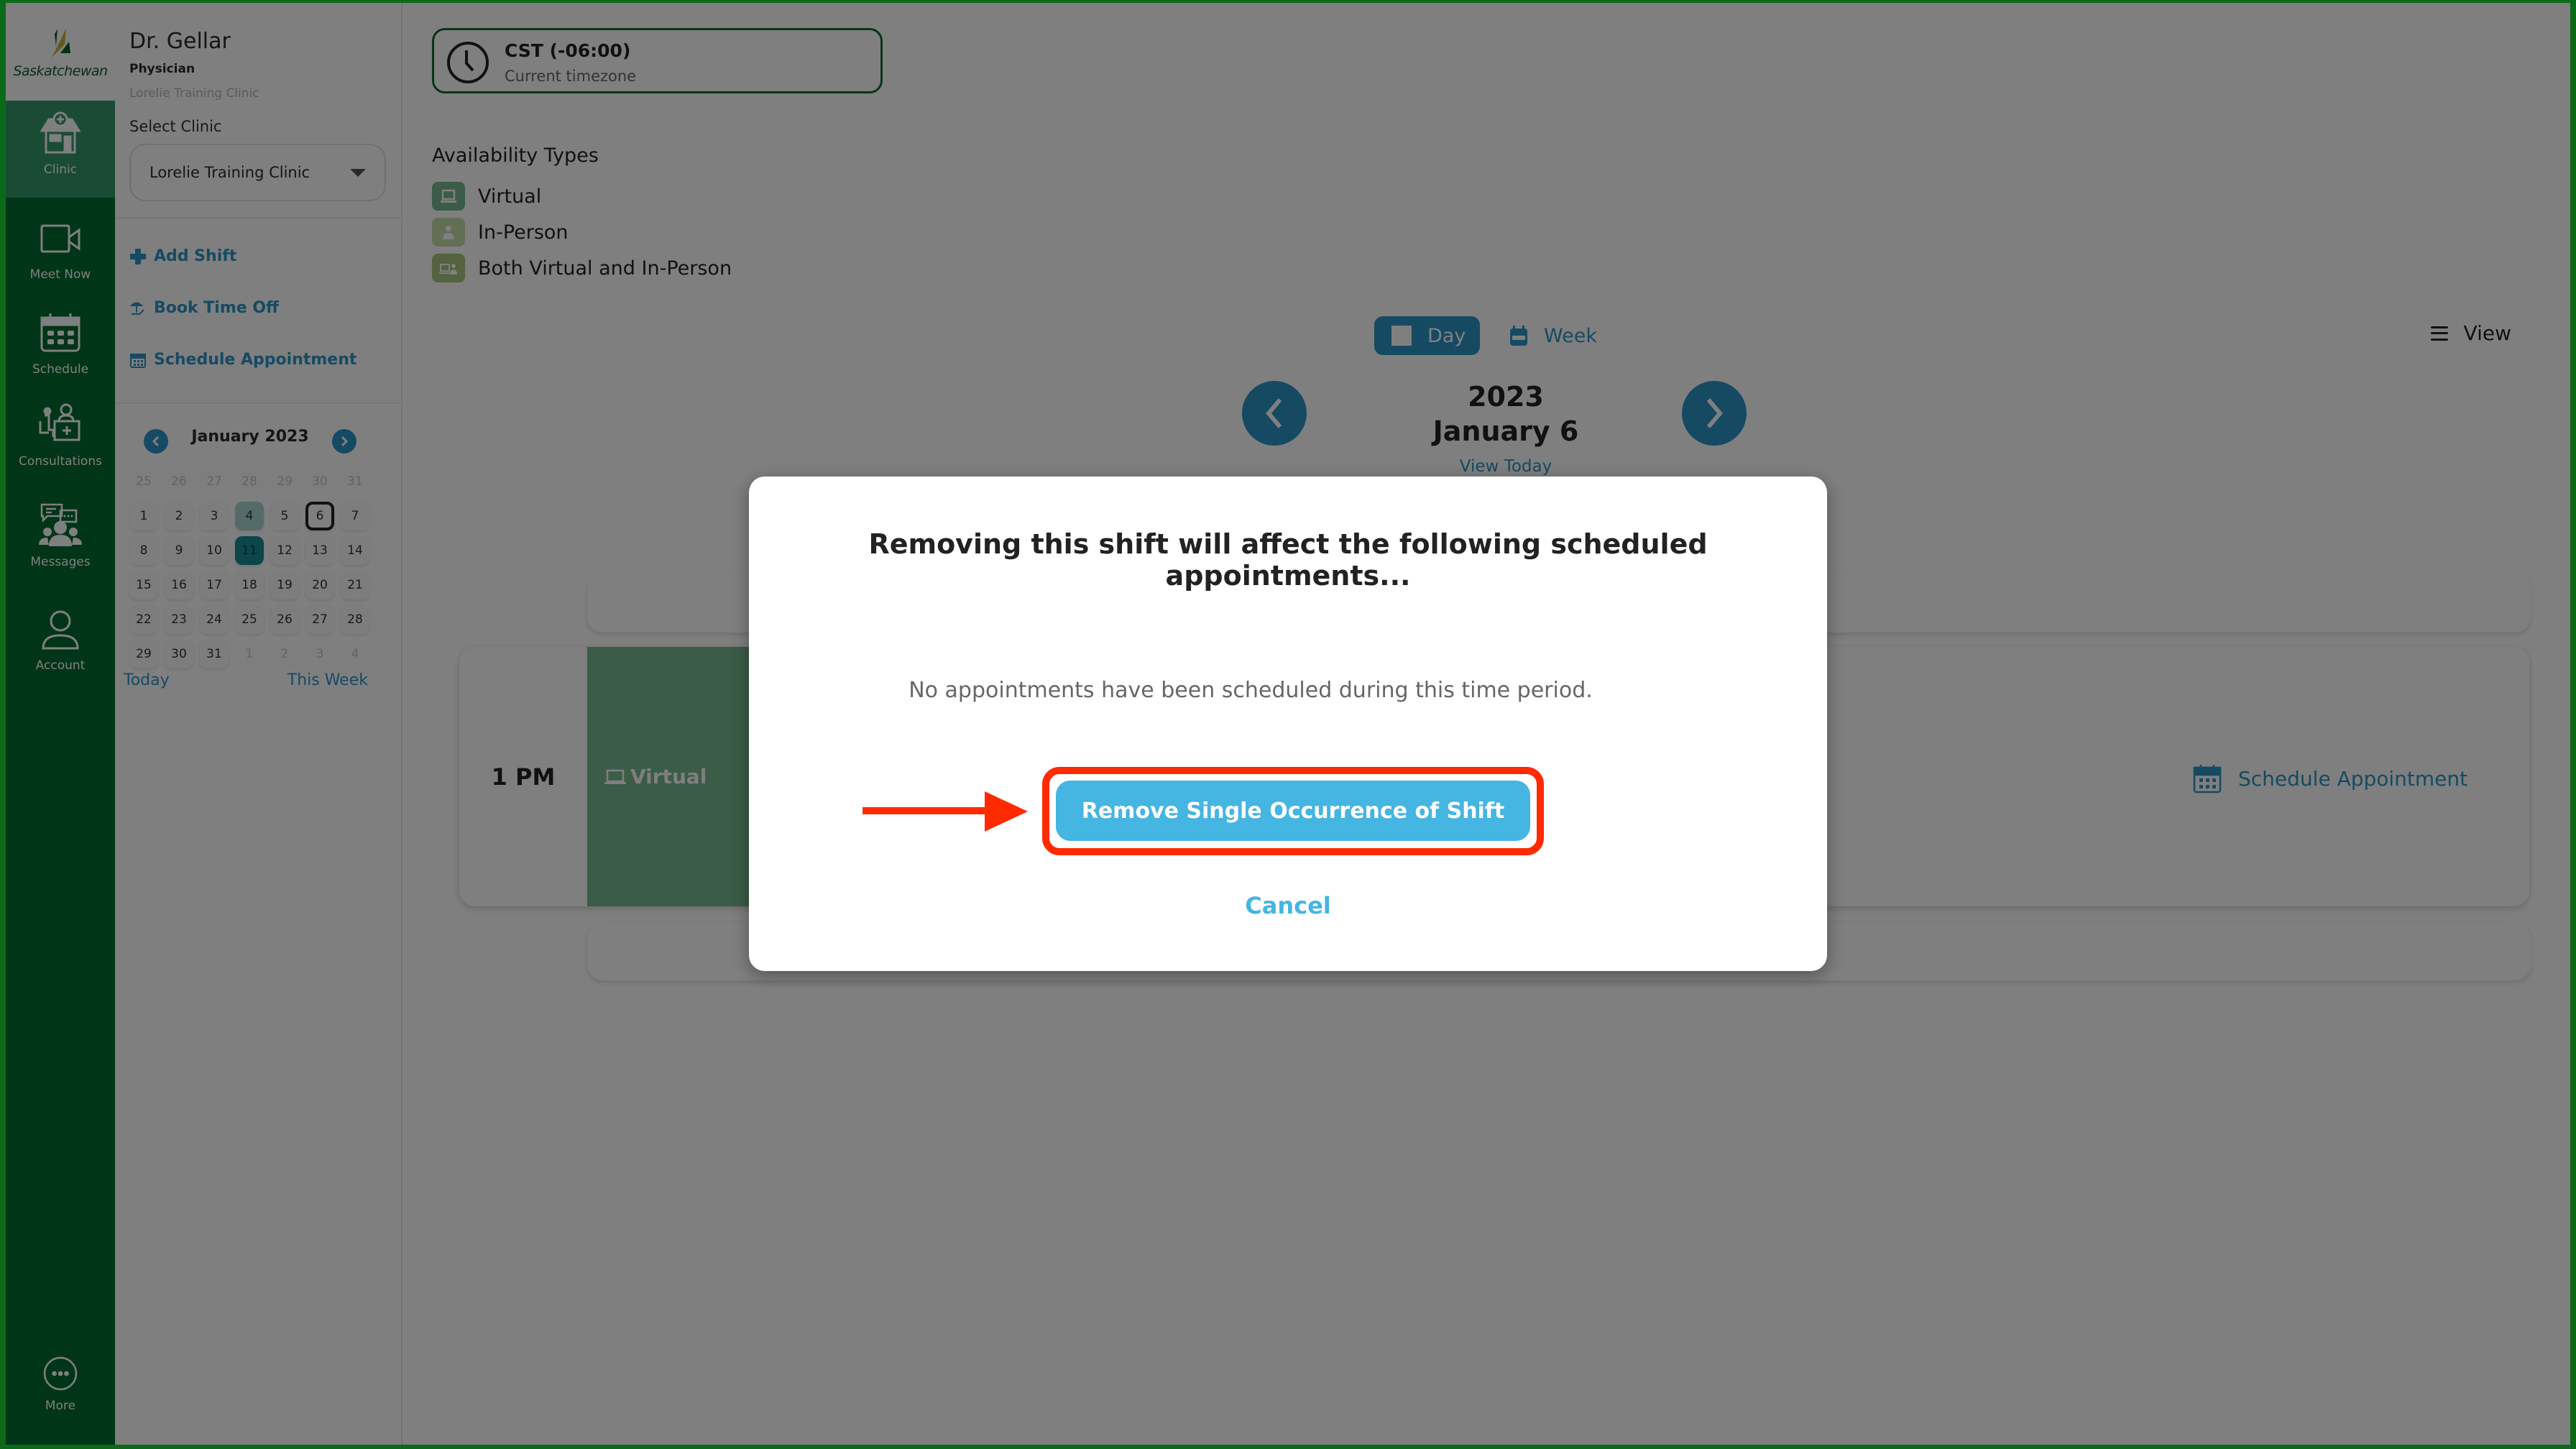 The image size is (2576, 1449). I want to click on annotation-arrow-icon, so click(945, 811).